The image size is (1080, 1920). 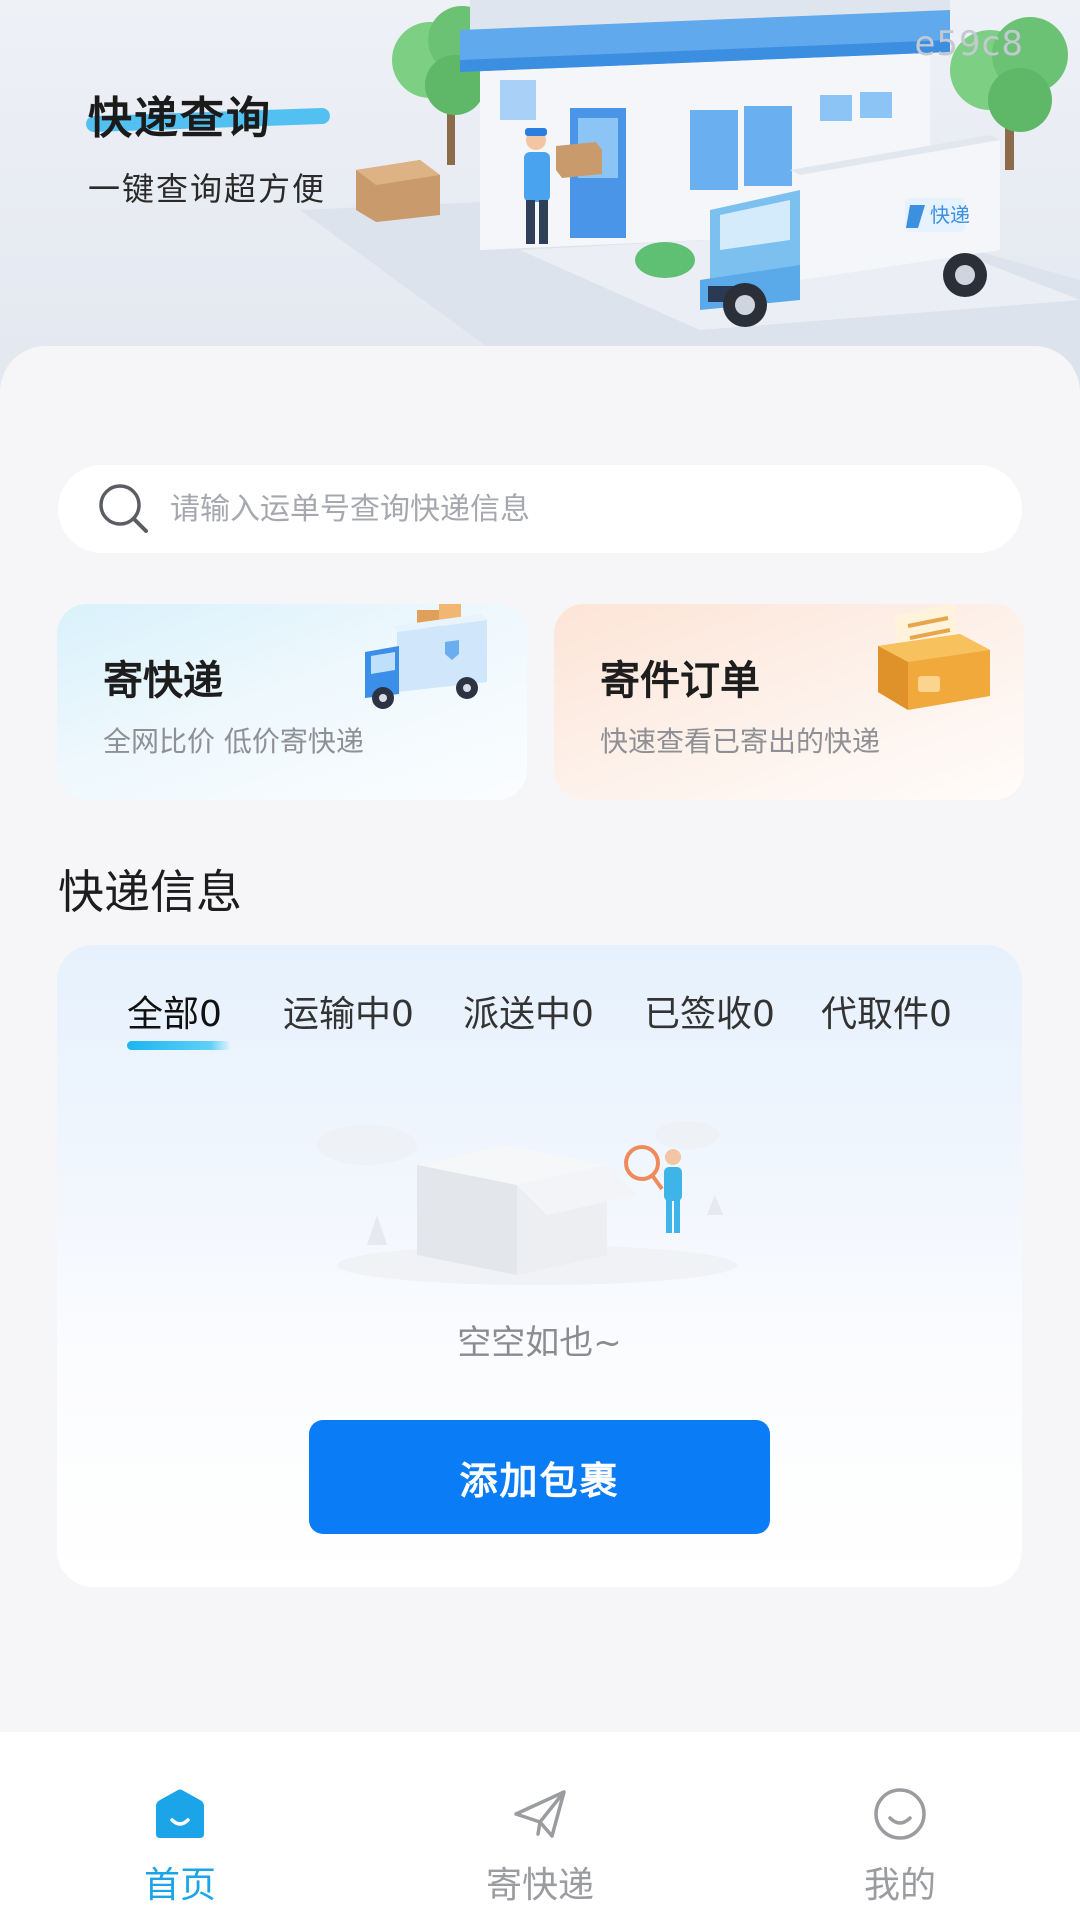 What do you see at coordinates (174, 1011) in the screenshot?
I see `tab-all: 全部0` at bounding box center [174, 1011].